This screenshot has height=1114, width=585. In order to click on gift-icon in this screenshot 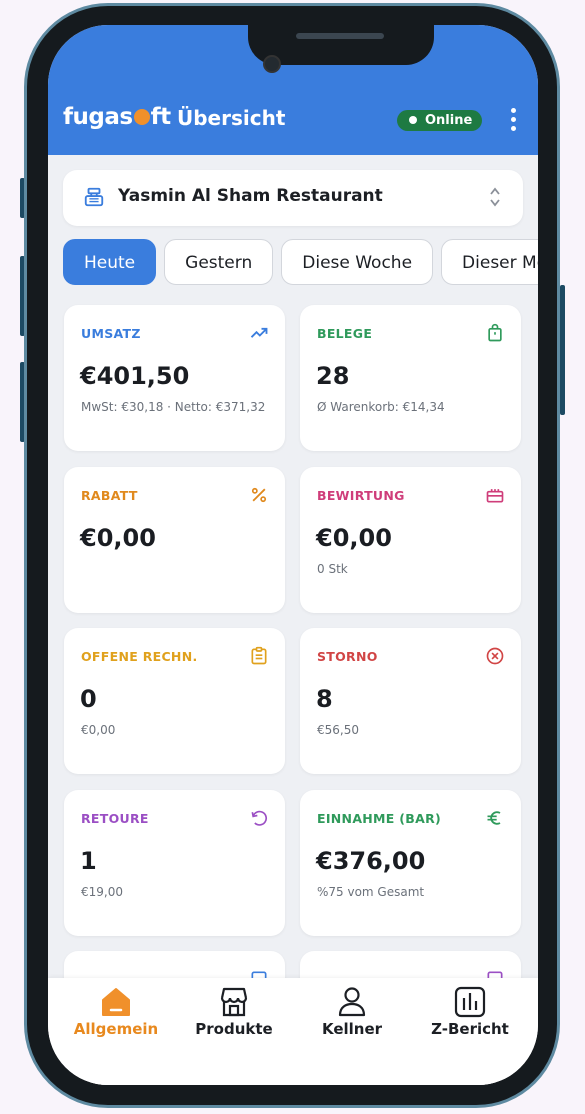, I will do `click(495, 496)`.